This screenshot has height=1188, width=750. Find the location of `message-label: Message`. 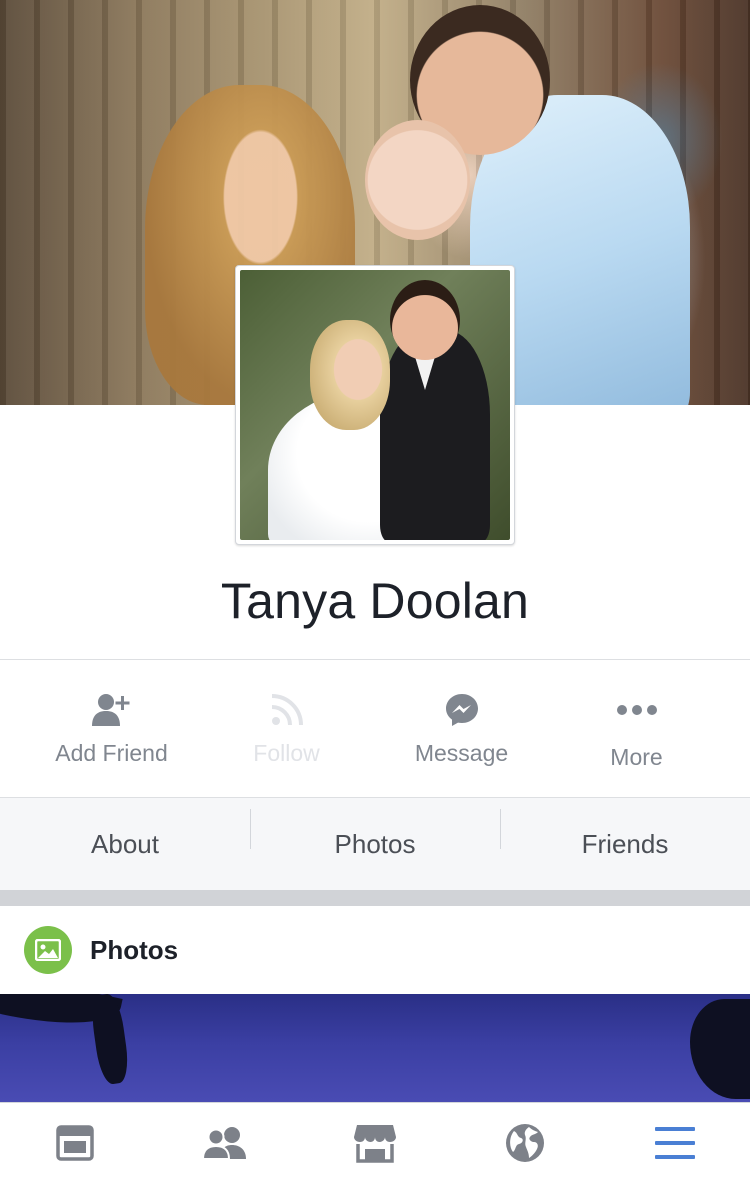

message-label: Message is located at coordinates (461, 753).